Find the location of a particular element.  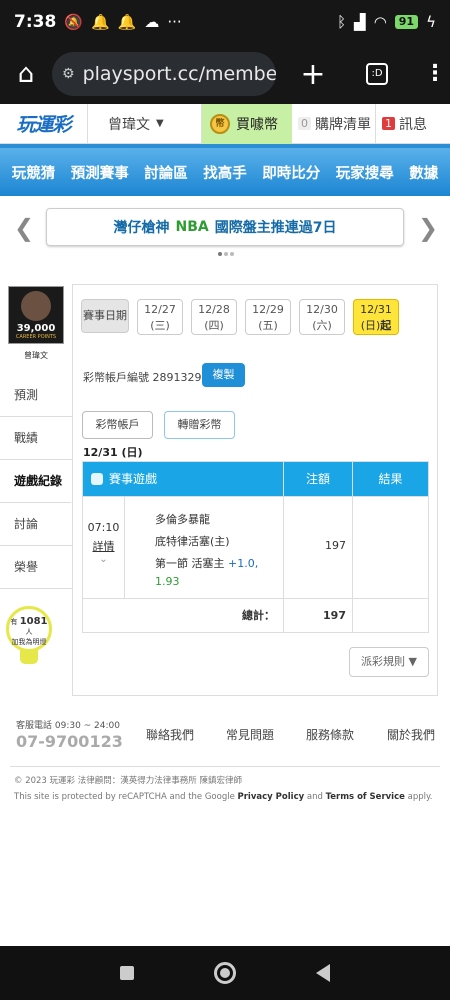

lightbulb-icon is located at coordinates (29, 657).